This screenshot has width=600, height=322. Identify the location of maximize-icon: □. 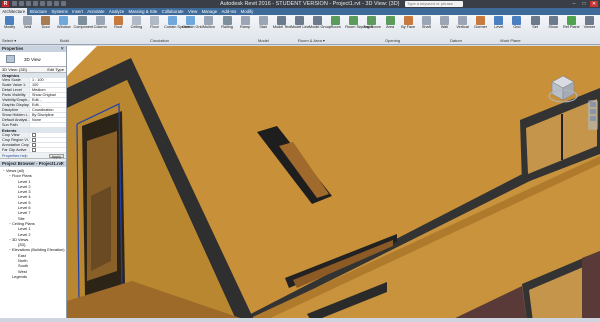
(584, 4).